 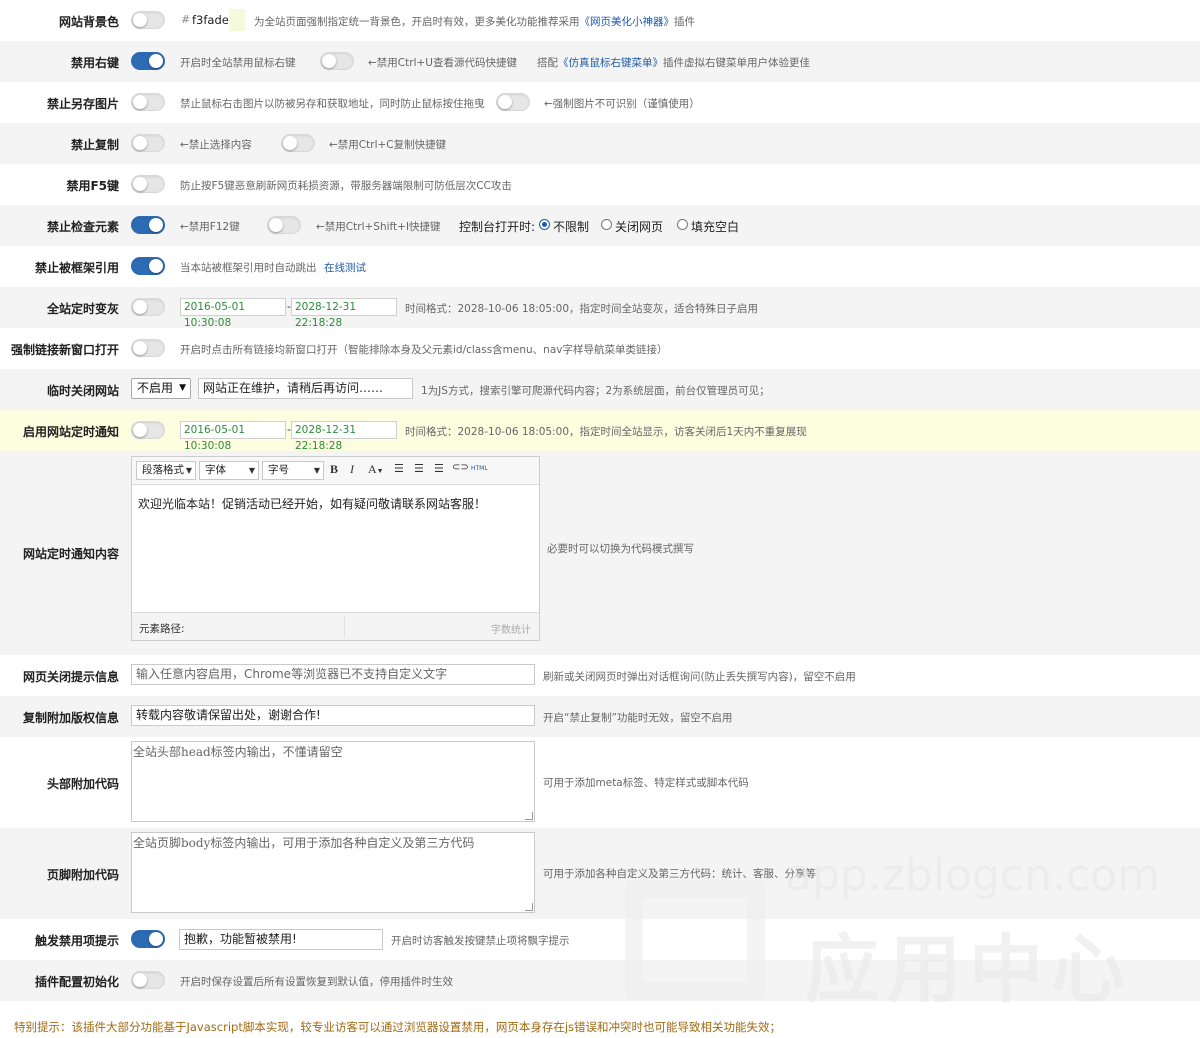 What do you see at coordinates (148, 266) in the screenshot?
I see `frame-toggle` at bounding box center [148, 266].